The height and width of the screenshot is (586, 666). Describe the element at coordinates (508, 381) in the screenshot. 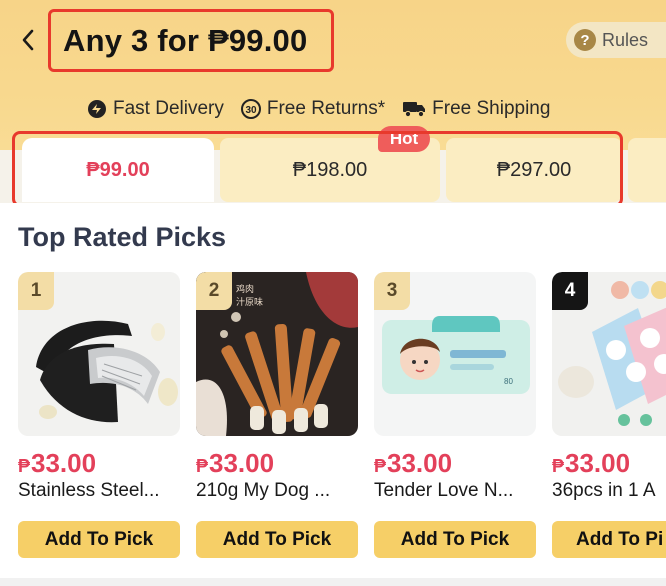

I see `svg-text: 80` at that location.